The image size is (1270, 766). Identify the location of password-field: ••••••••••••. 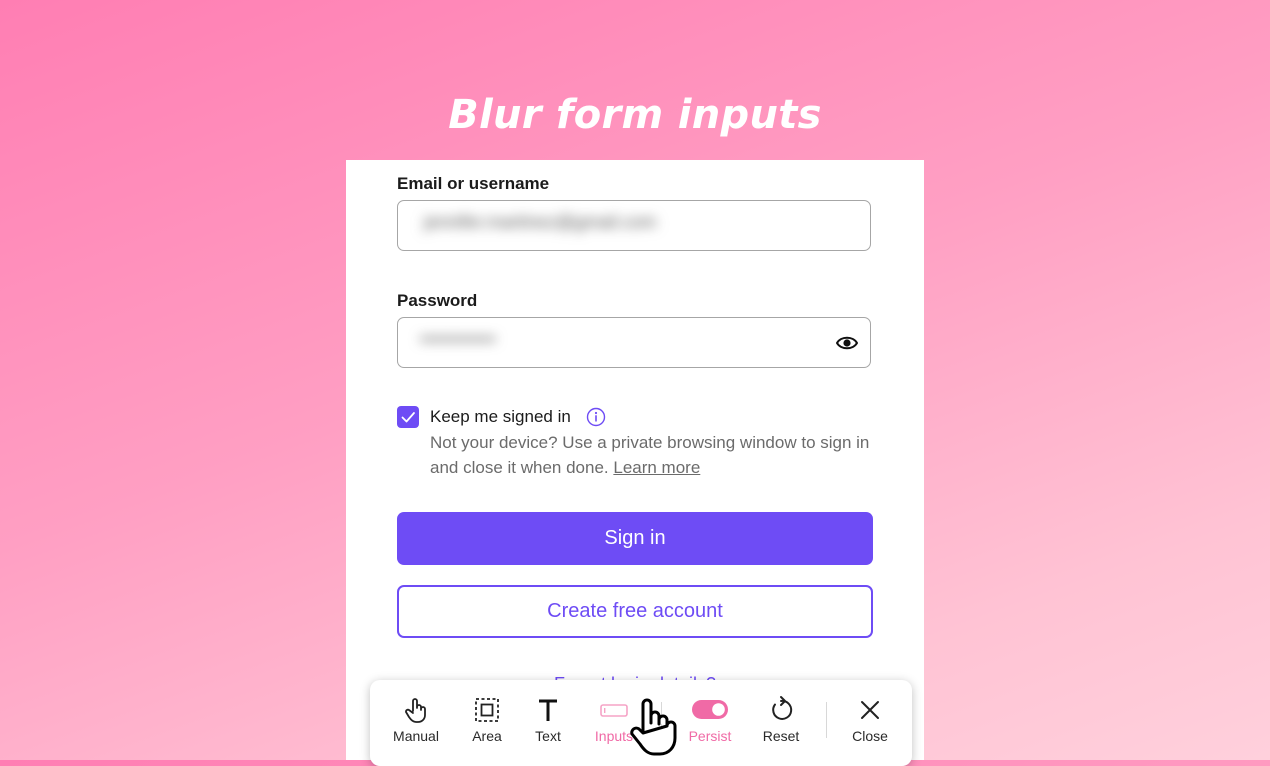
(634, 342).